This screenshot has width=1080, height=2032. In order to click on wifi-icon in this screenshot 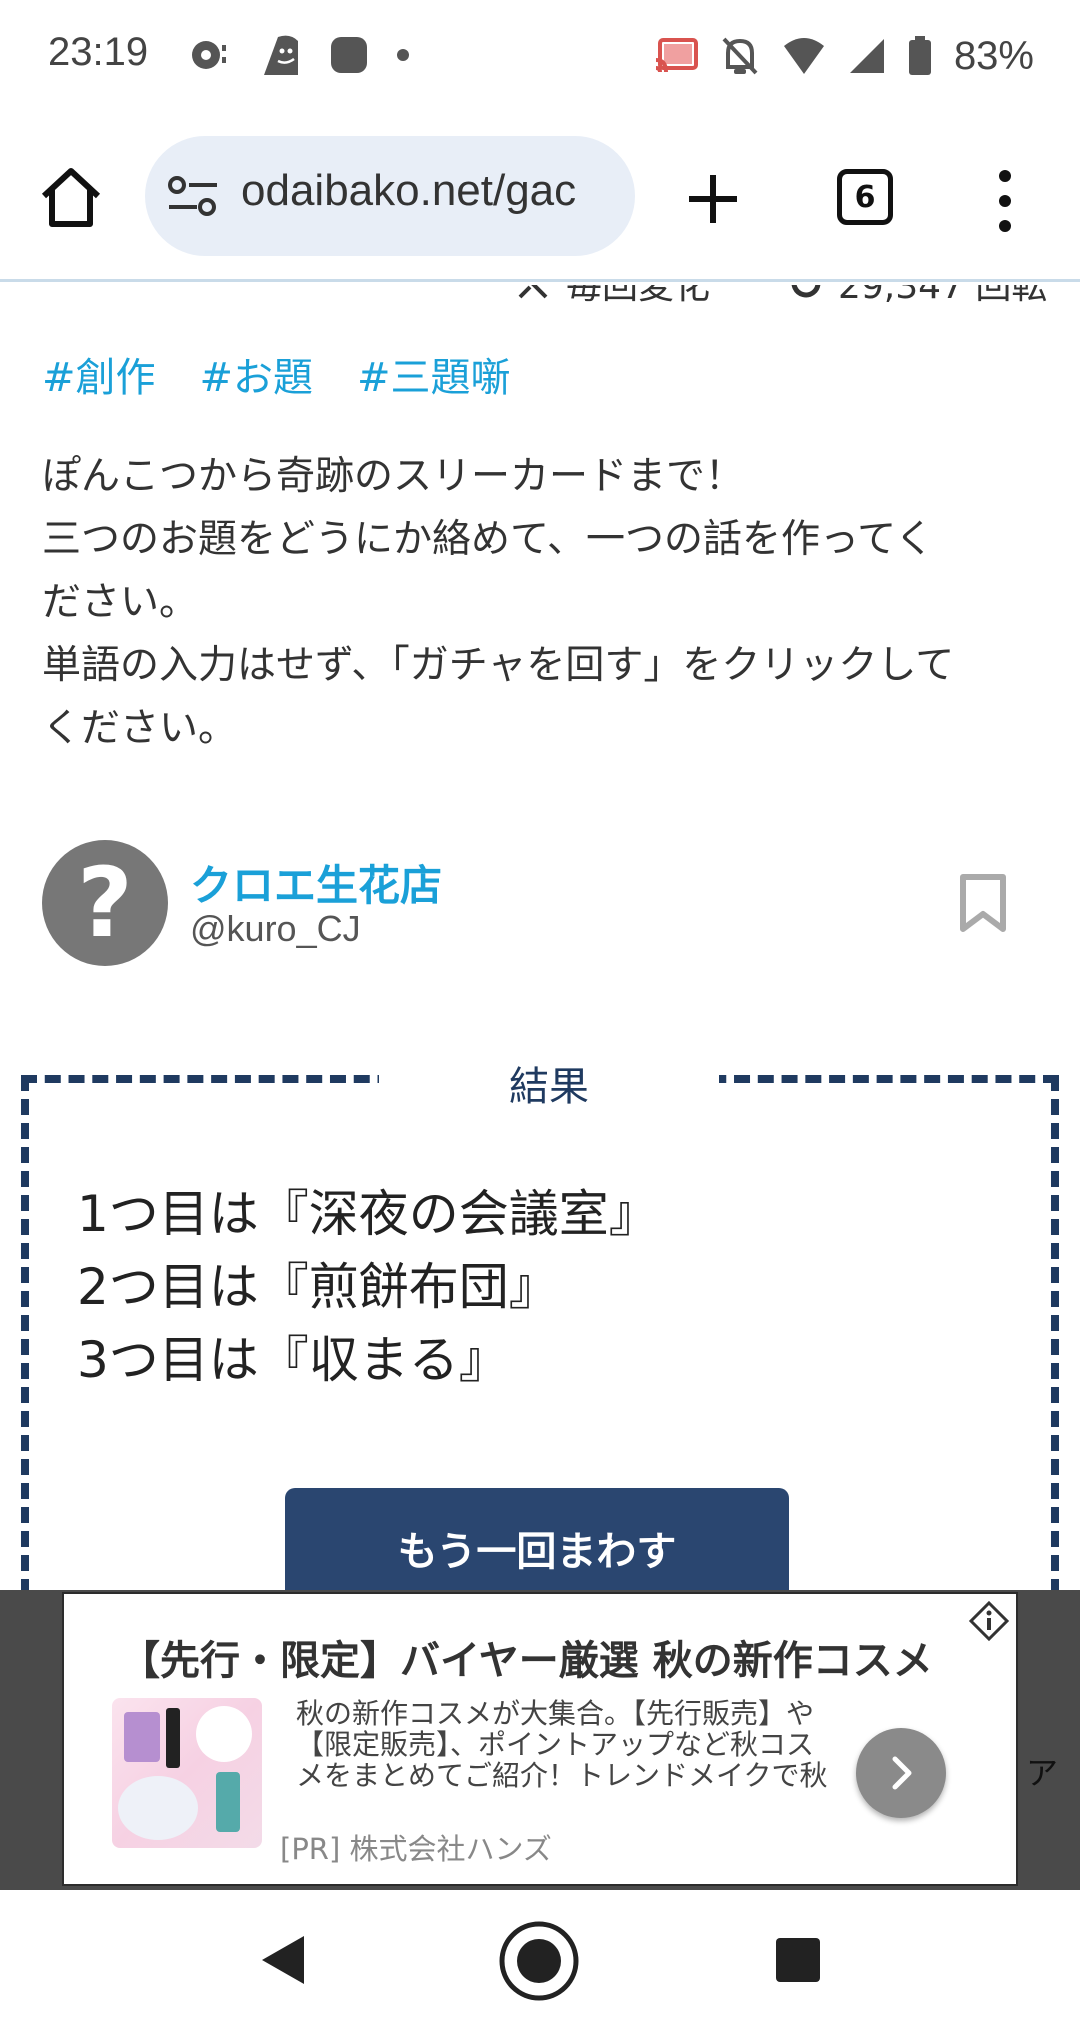, I will do `click(803, 56)`.